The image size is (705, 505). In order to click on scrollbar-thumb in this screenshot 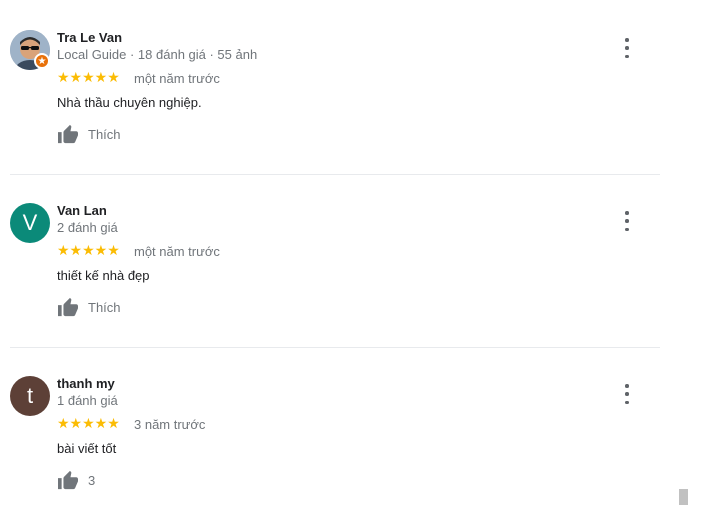, I will do `click(683, 497)`.